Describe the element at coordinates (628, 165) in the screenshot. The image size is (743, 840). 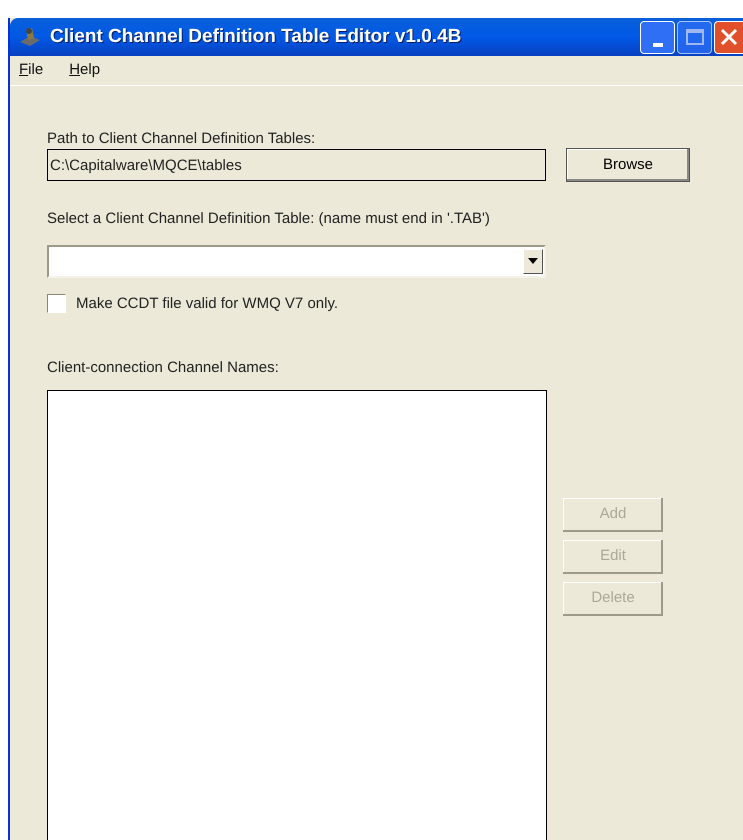
I see `browse-button: Browse` at that location.